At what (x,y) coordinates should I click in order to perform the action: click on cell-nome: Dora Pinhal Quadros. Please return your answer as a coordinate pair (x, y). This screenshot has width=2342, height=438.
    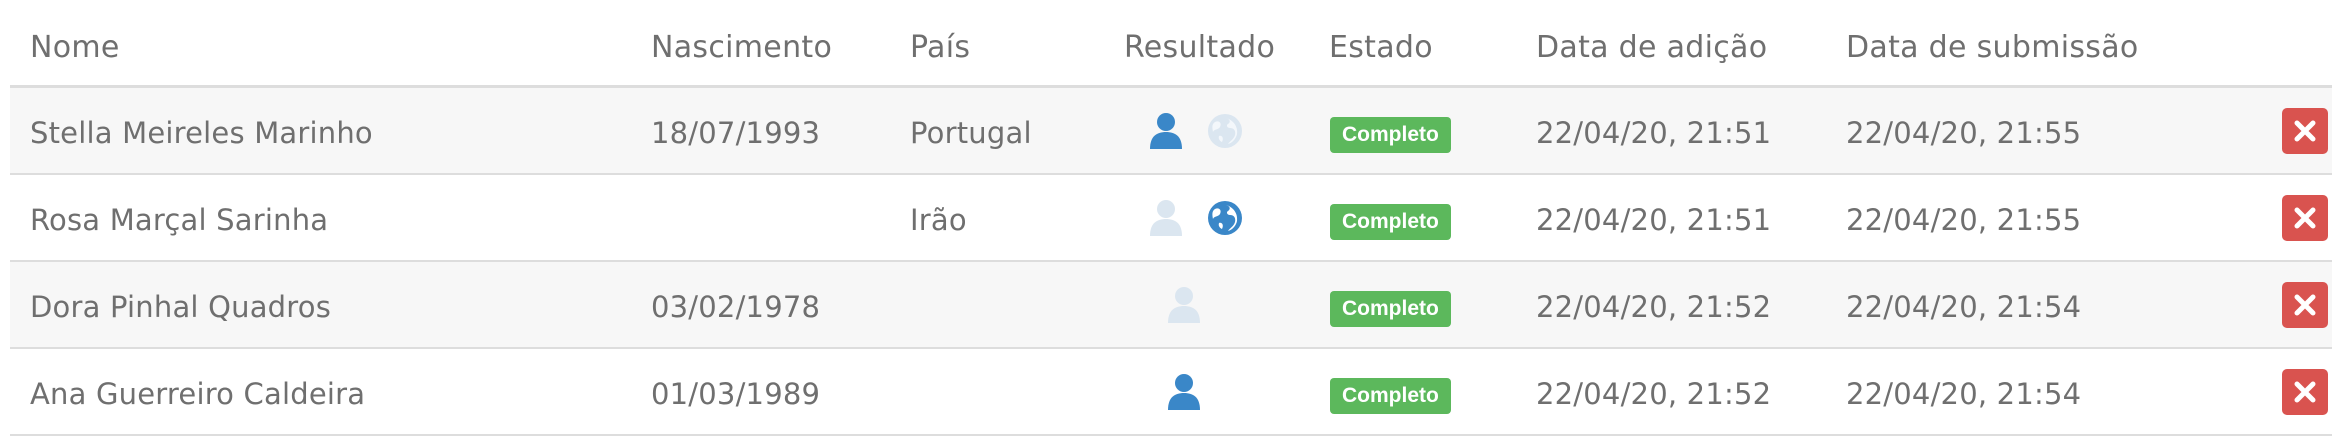
    Looking at the image, I should click on (181, 307).